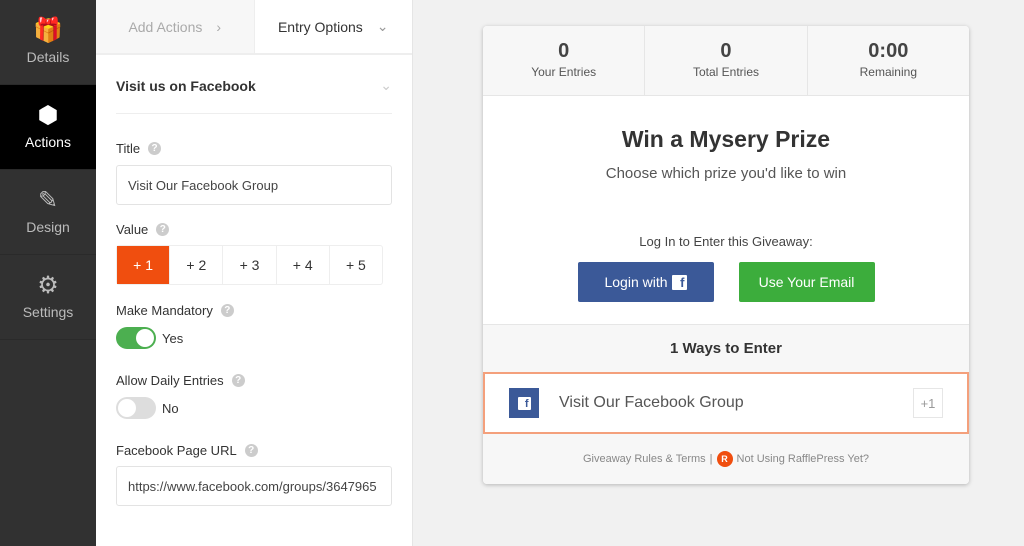  I want to click on tab-label: Add Actions, so click(165, 26).